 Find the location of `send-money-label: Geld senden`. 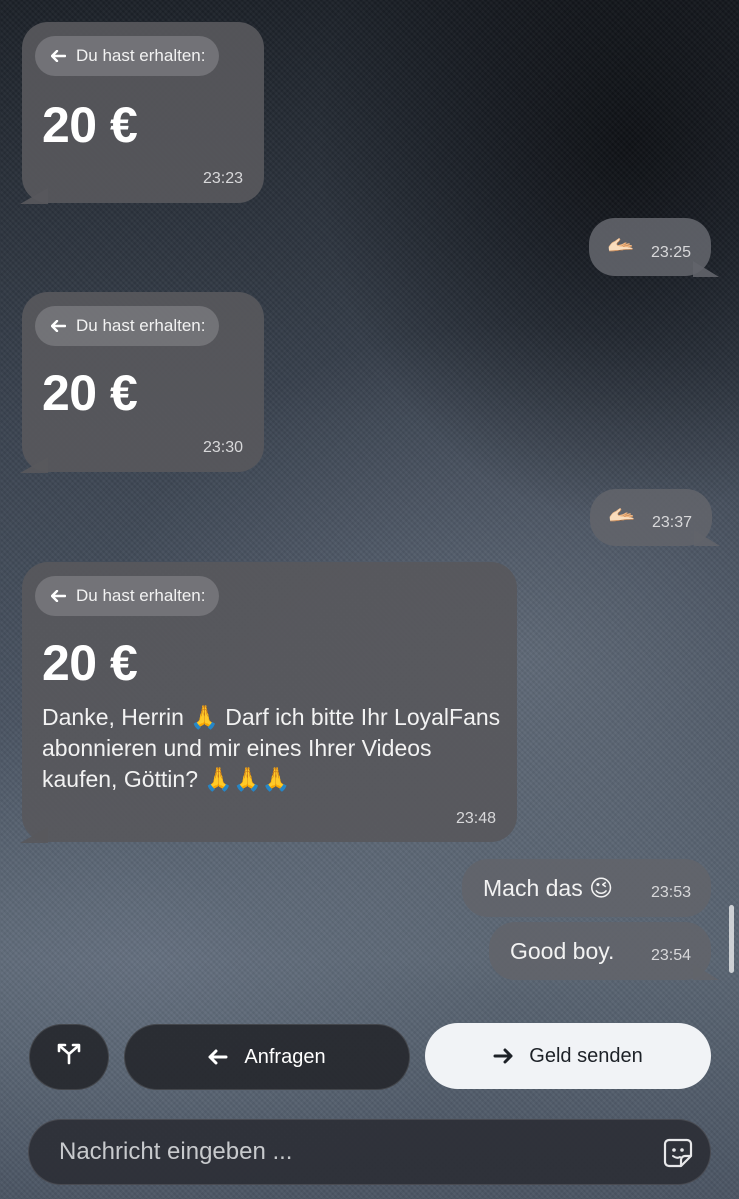

send-money-label: Geld senden is located at coordinates (586, 1055).